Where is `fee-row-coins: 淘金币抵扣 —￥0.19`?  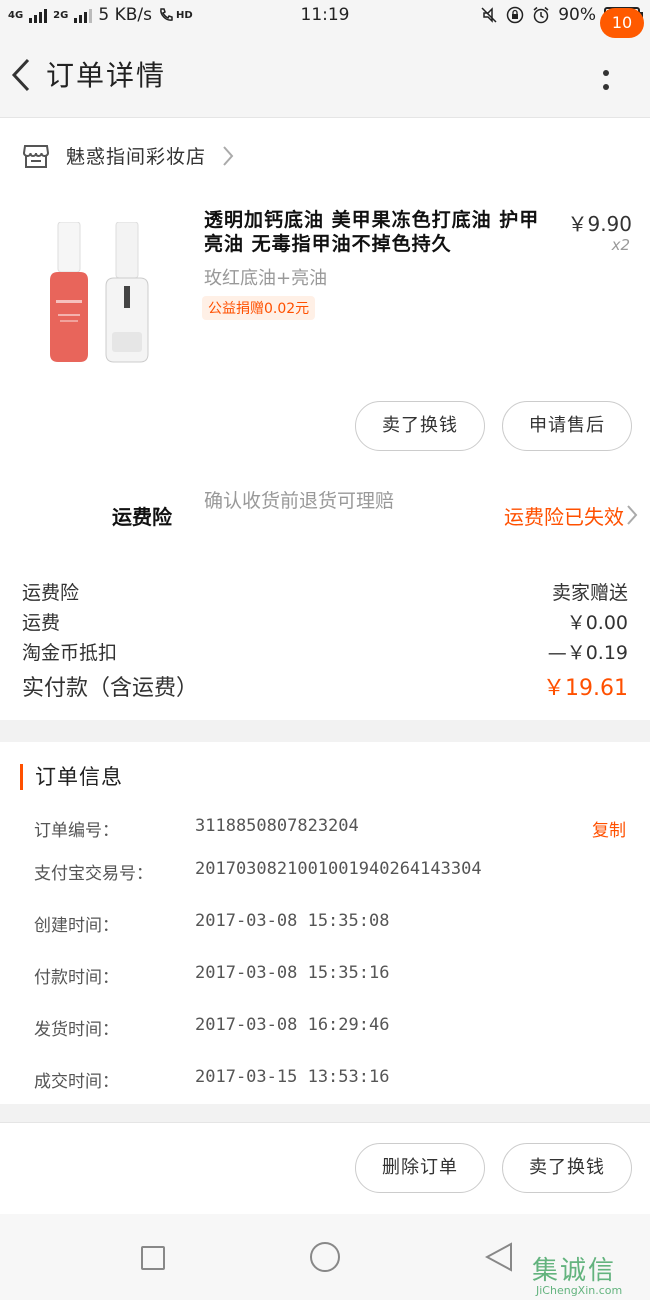 fee-row-coins: 淘金币抵扣 —￥0.19 is located at coordinates (325, 651).